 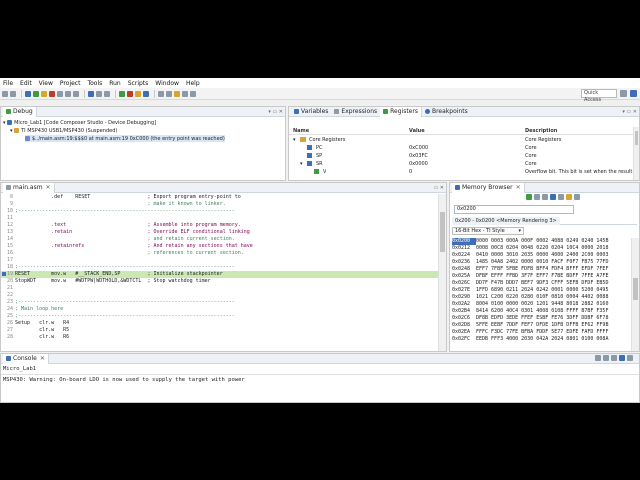 I want to click on scroll-lock-icon, so click(x=606, y=358).